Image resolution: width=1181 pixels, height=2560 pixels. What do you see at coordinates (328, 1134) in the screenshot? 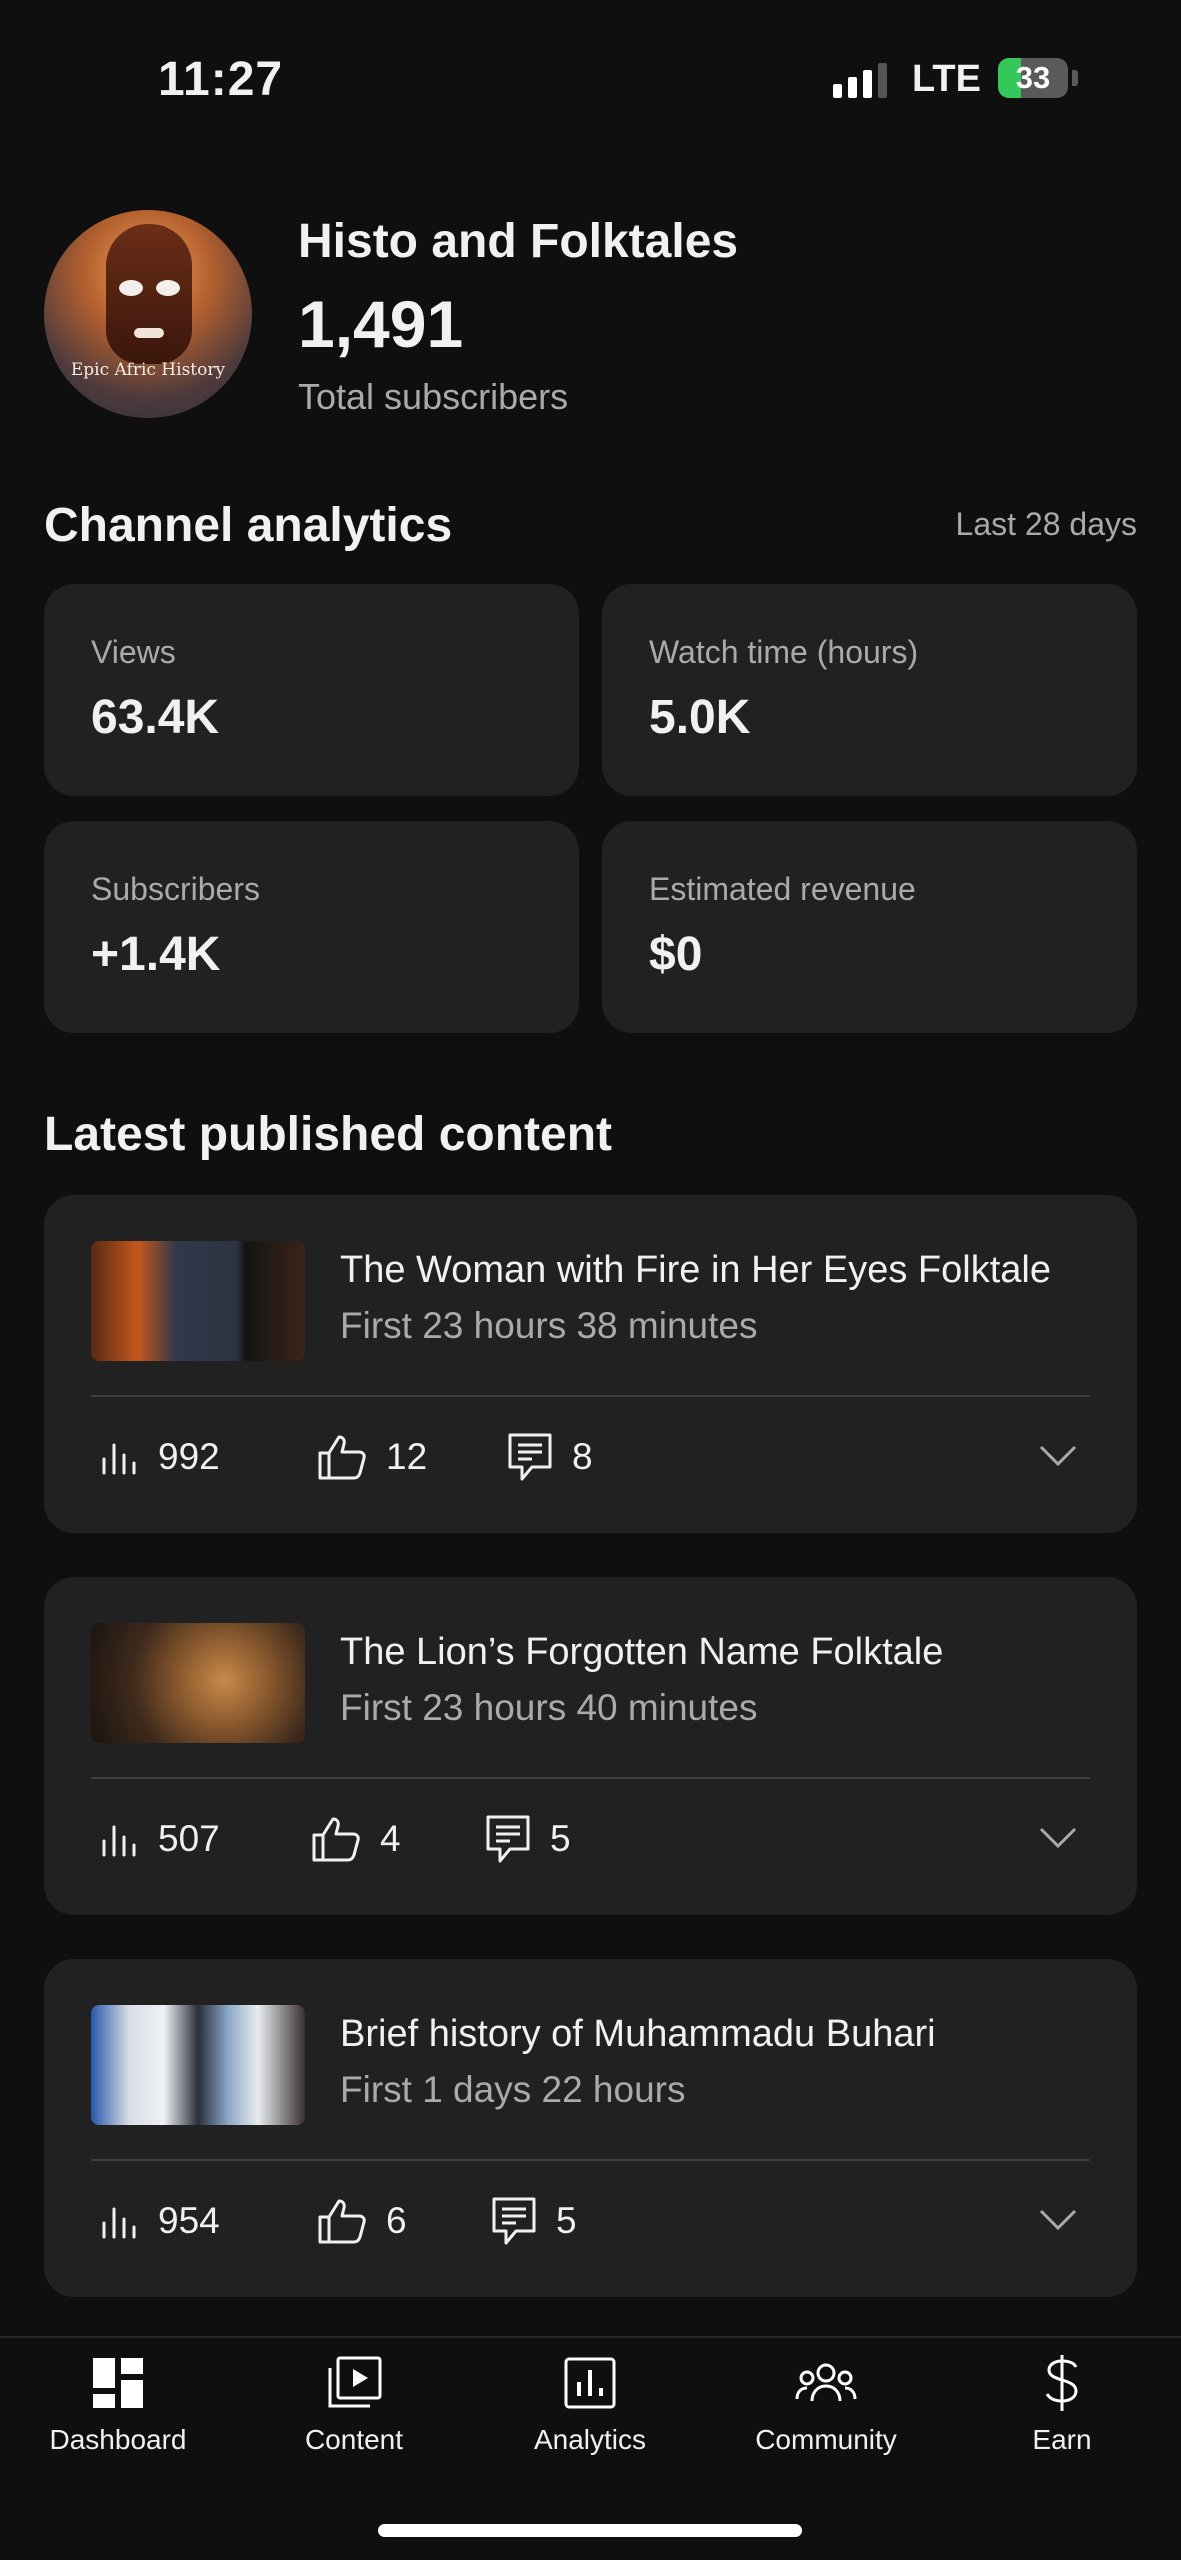
I see `latest-content-title: Latest published content` at bounding box center [328, 1134].